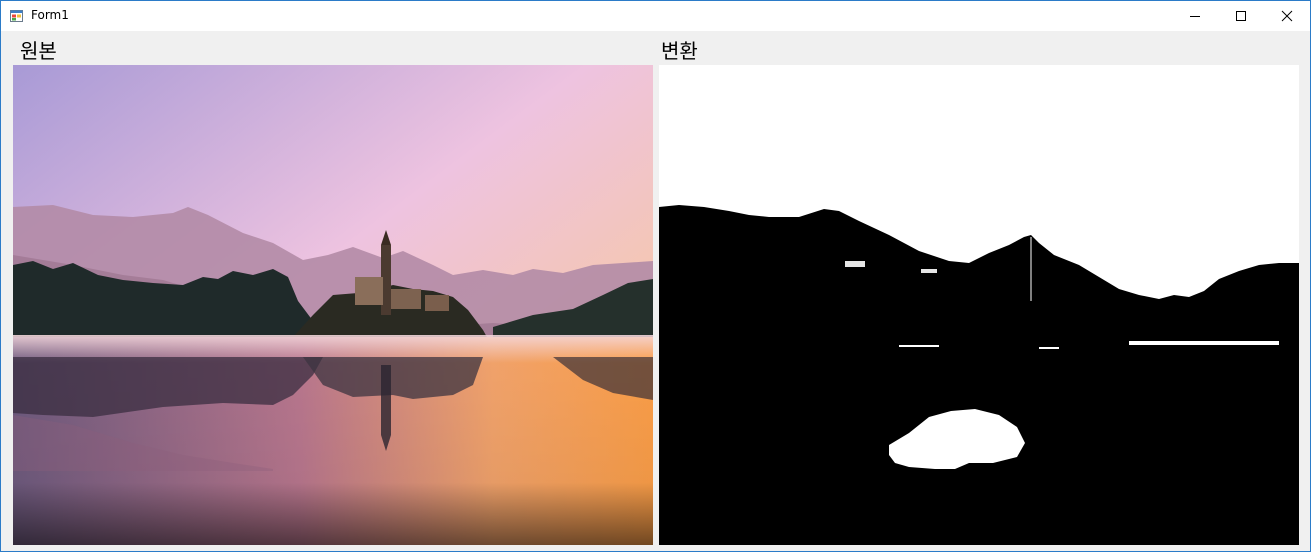 The height and width of the screenshot is (552, 1311). What do you see at coordinates (50, 15) in the screenshot?
I see `window-title: Form1` at bounding box center [50, 15].